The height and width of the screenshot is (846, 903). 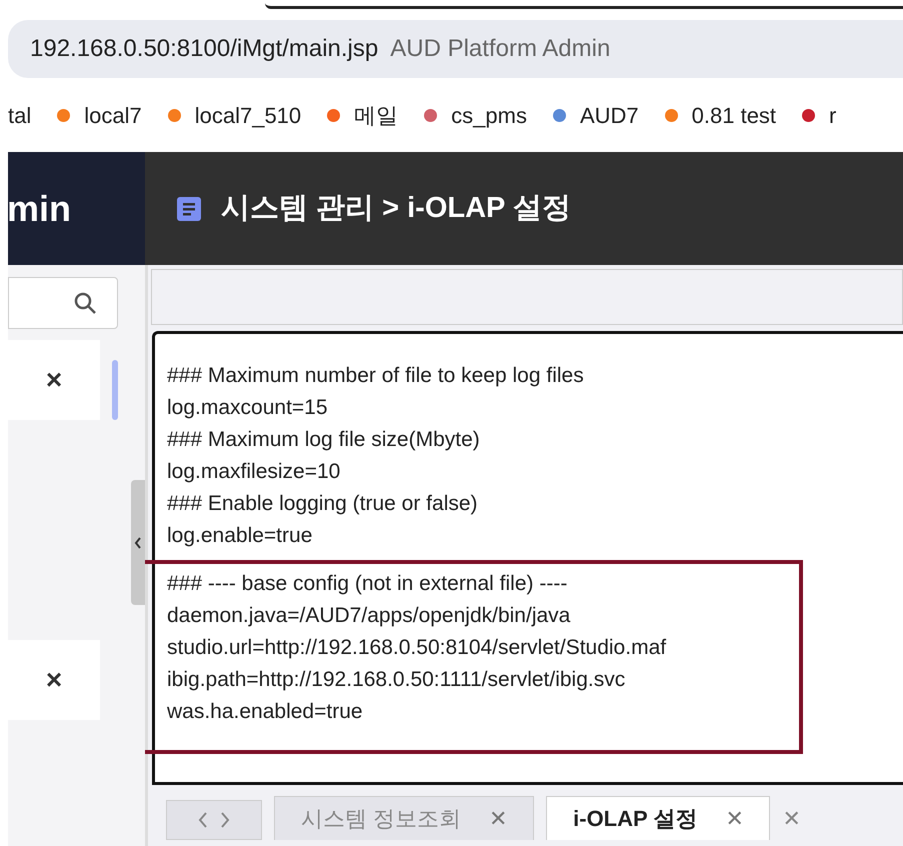 I want to click on code-line: ibig.path=http://192.168.0.50:1111/servlet/ibig.svc, so click(x=396, y=680).